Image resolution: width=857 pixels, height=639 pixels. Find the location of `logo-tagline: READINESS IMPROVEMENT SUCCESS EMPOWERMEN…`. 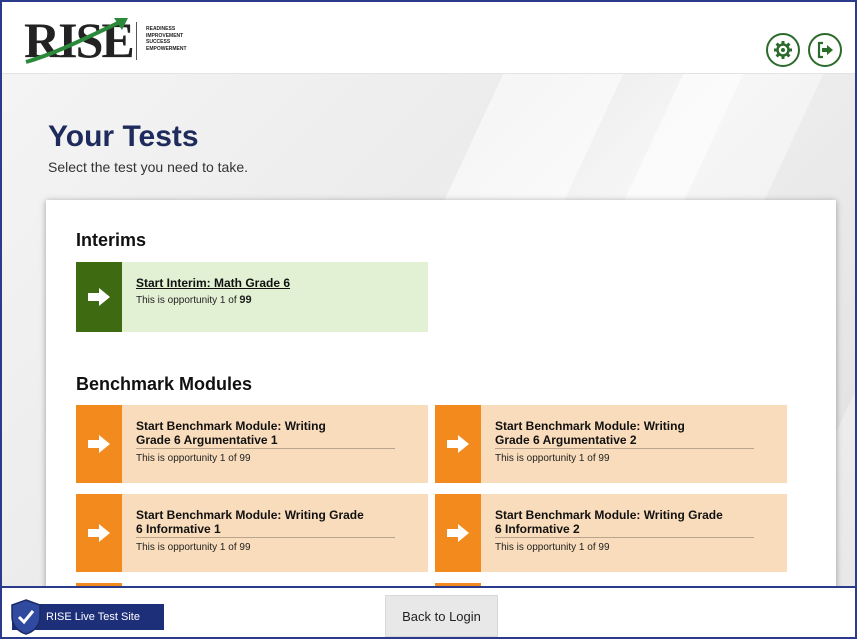

logo-tagline: READINESS IMPROVEMENT SUCCESS EMPOWERMEN… is located at coordinates (166, 39).